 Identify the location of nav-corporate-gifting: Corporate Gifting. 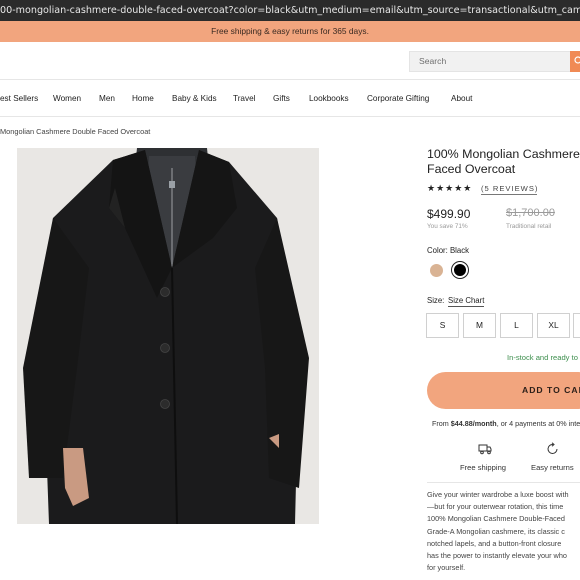
(398, 99).